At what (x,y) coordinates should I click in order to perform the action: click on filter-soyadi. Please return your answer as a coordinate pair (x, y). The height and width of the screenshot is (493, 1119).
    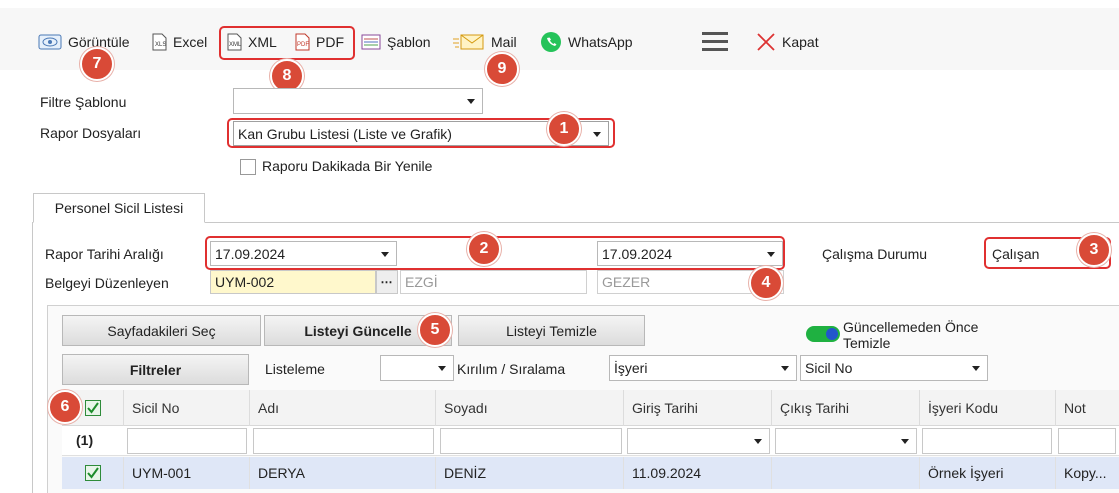
    Looking at the image, I should click on (531, 441).